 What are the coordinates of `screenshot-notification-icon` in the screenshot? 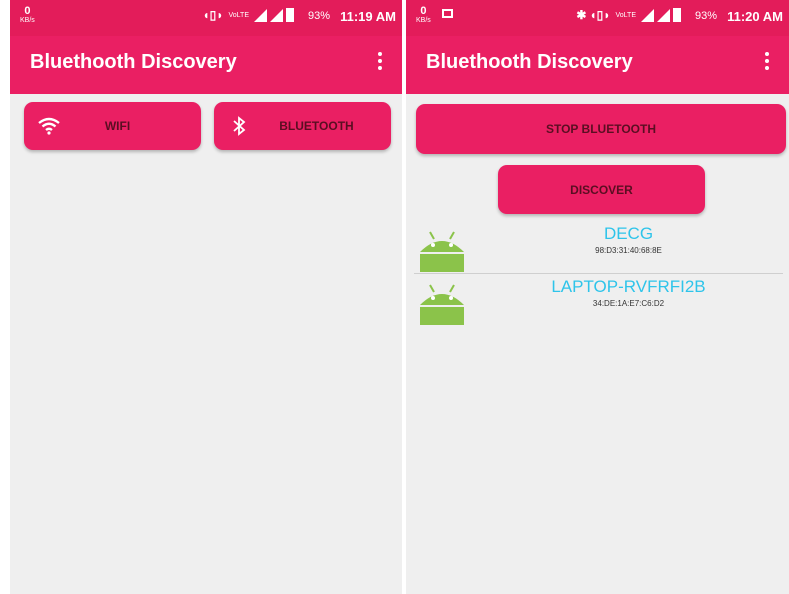 It's located at (447, 13).